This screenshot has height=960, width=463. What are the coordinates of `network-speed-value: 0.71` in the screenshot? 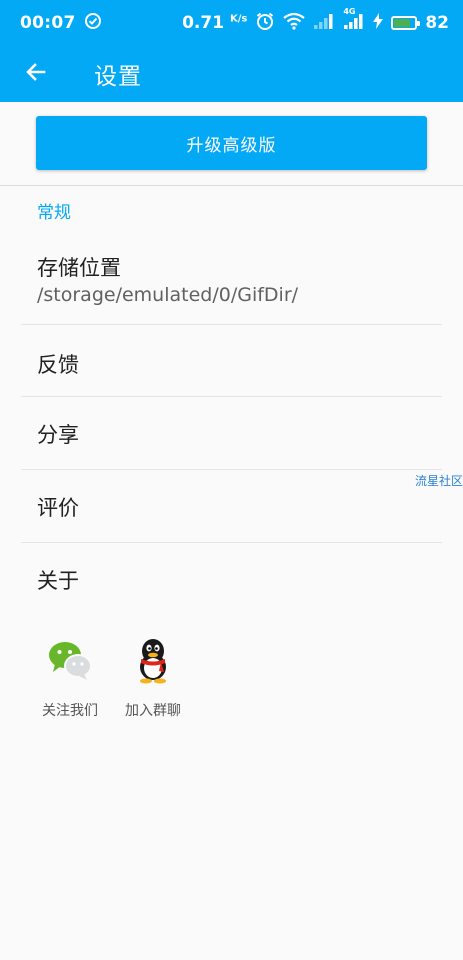 It's located at (203, 23).